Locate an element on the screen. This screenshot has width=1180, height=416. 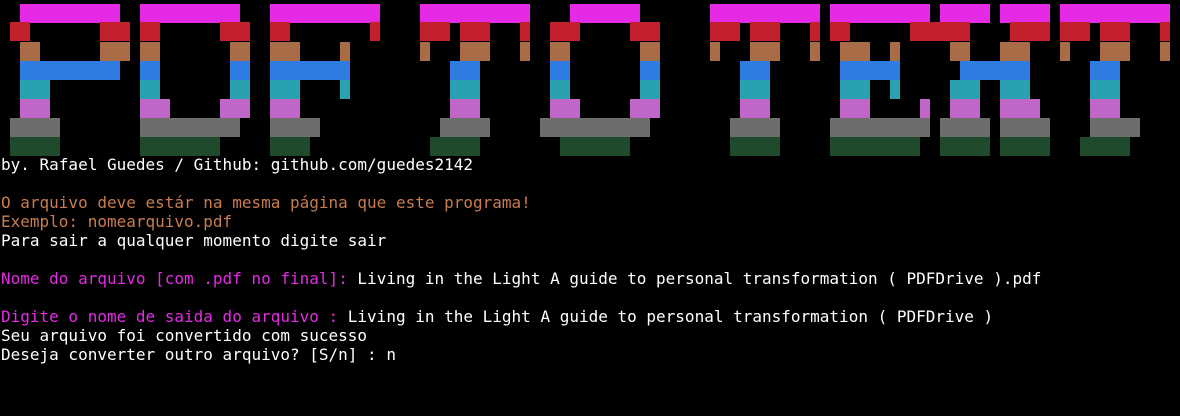
letter-t3 is located at coordinates (1115, 80).